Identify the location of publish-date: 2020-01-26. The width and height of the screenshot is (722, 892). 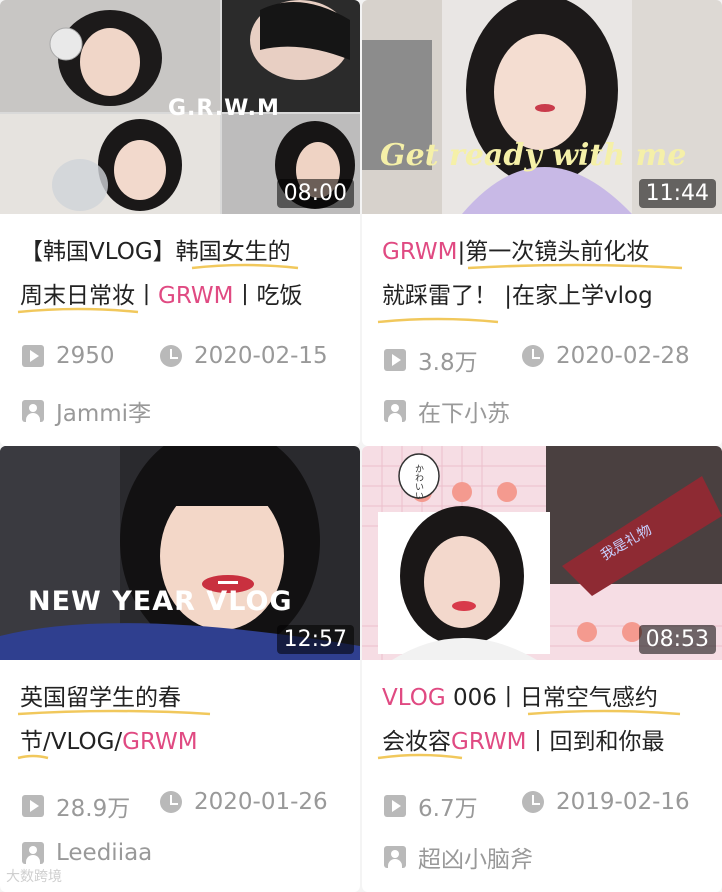
(244, 802).